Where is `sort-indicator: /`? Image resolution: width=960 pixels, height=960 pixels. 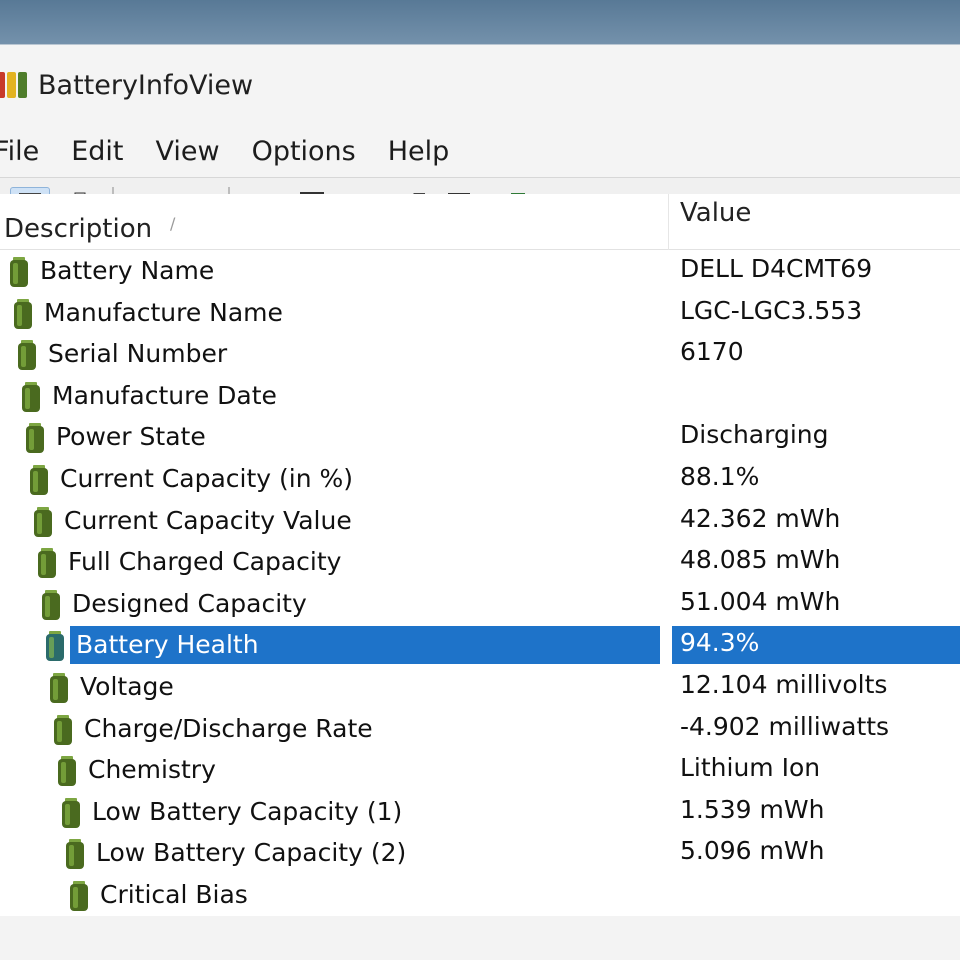 sort-indicator: / is located at coordinates (173, 223).